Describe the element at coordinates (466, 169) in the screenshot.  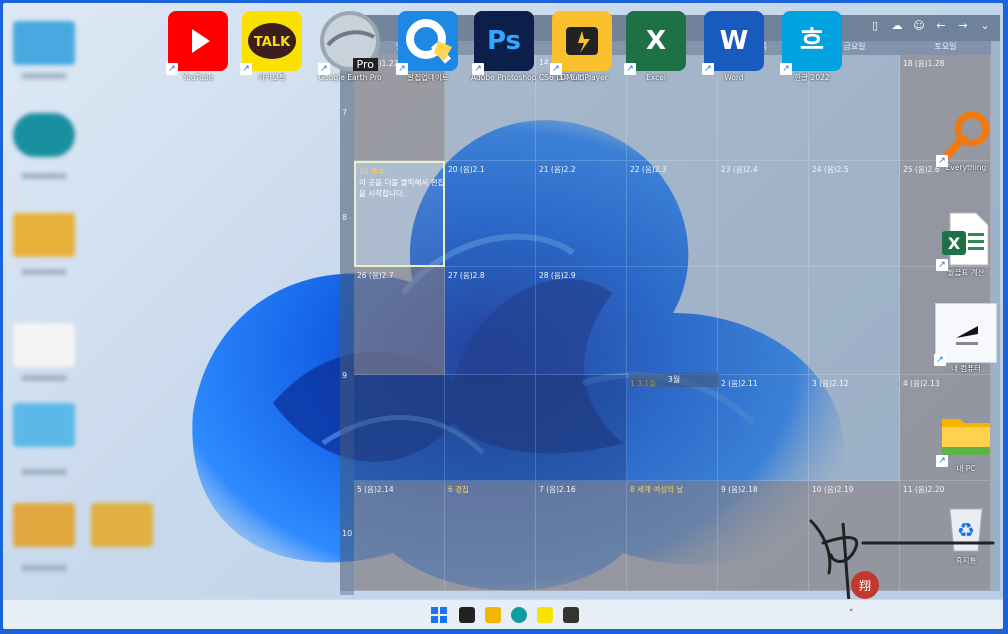
I see `day-label: 20 (음)2.1` at that location.